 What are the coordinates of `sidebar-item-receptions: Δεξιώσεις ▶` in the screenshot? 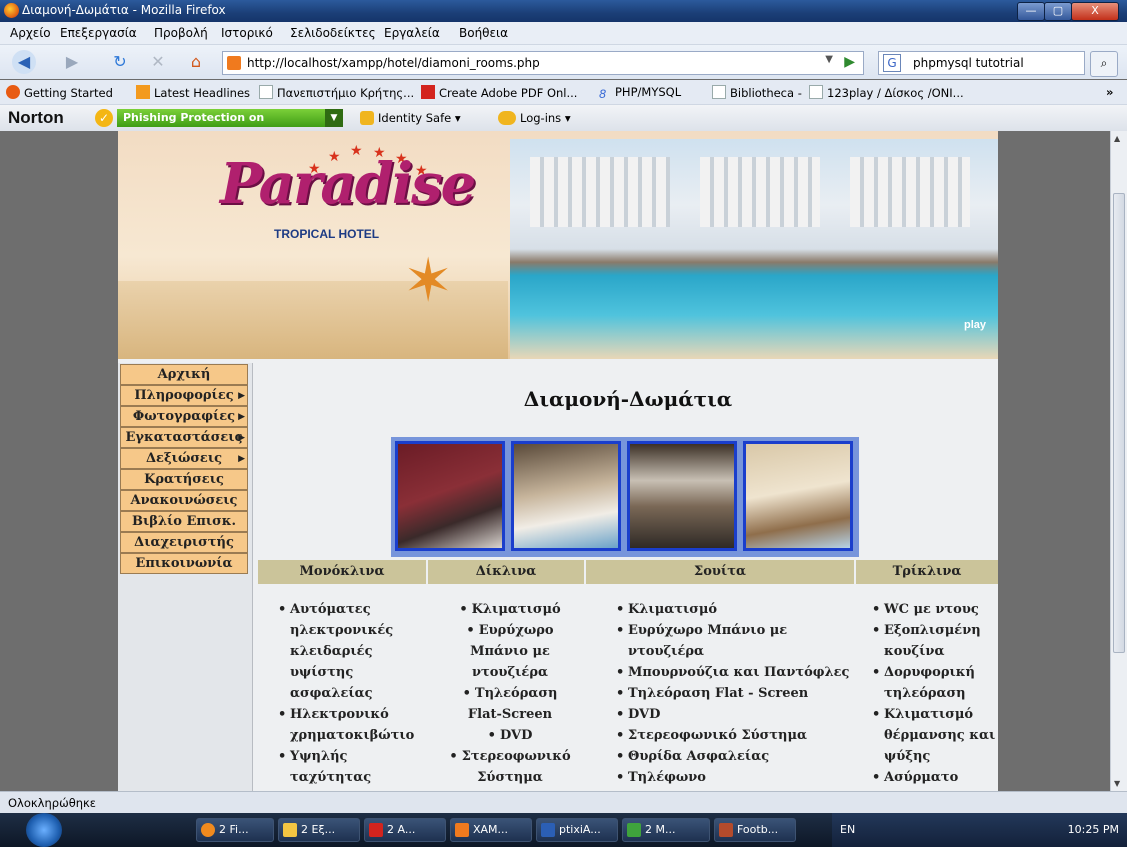 It's located at (184, 458).